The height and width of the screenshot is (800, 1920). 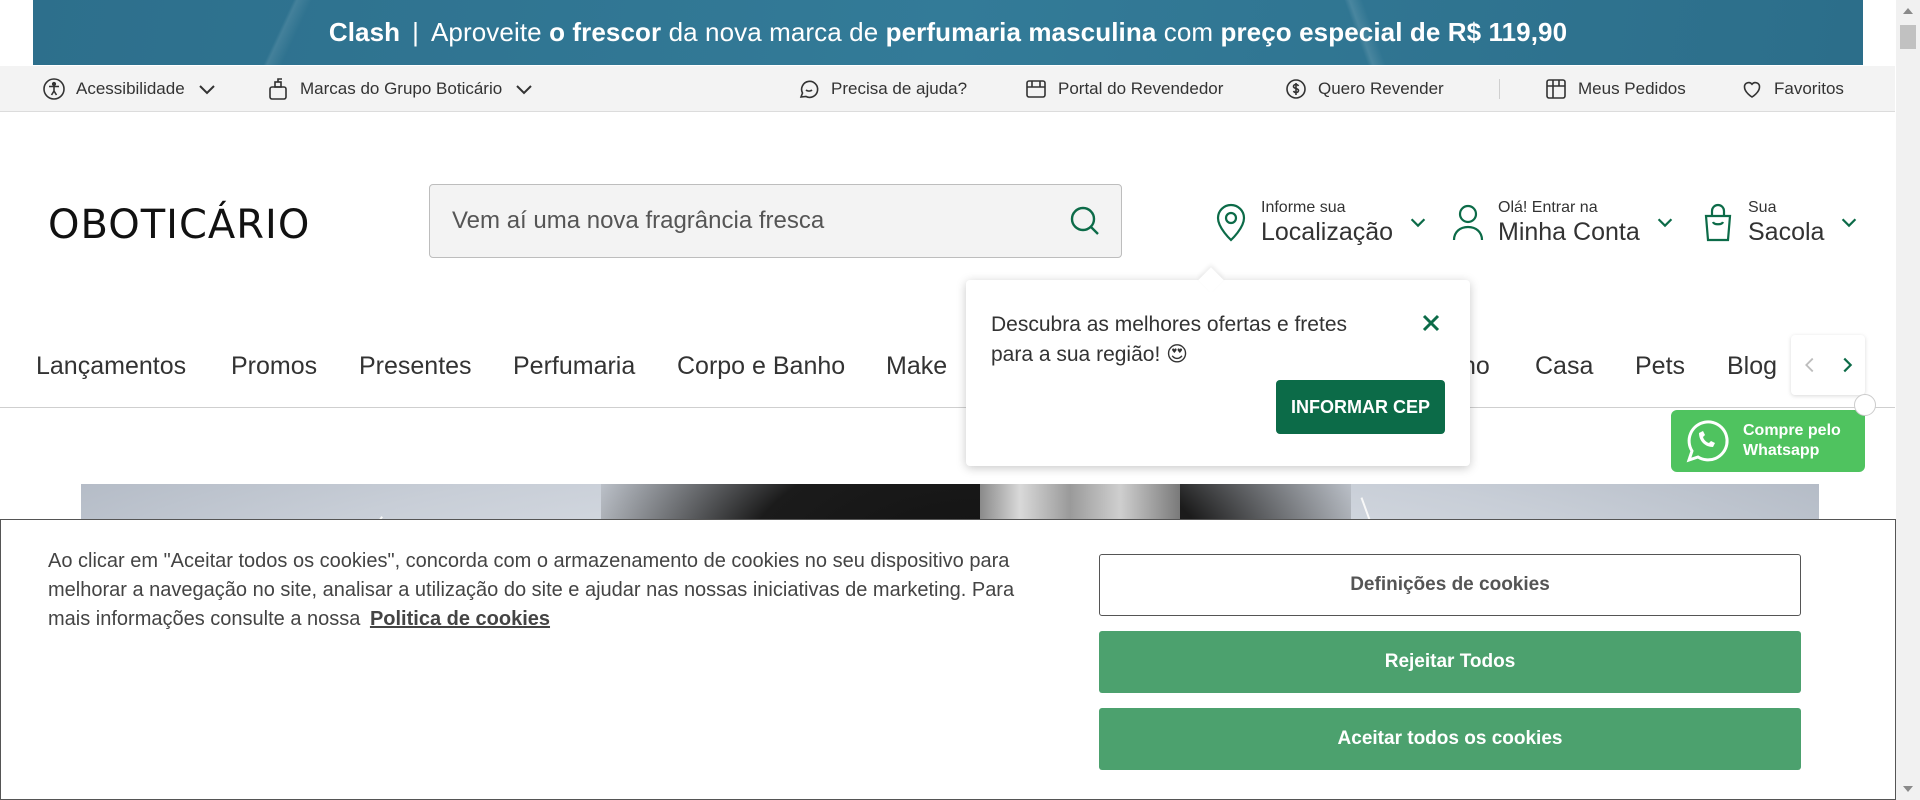 What do you see at coordinates (605, 32) in the screenshot?
I see `promo-text-2: o frescor` at bounding box center [605, 32].